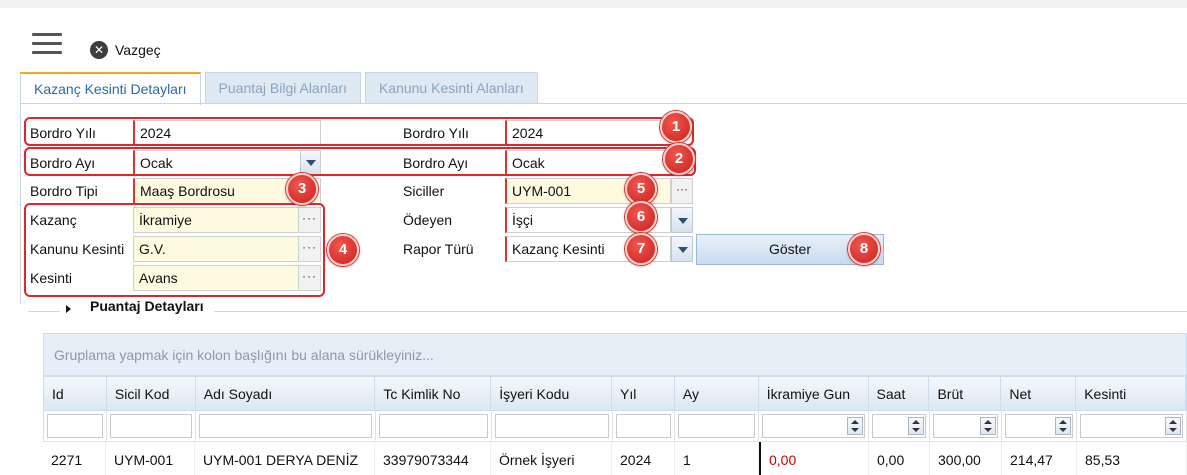 This screenshot has height=475, width=1187. Describe the element at coordinates (717, 458) in the screenshot. I see `cell-ay: 1` at that location.